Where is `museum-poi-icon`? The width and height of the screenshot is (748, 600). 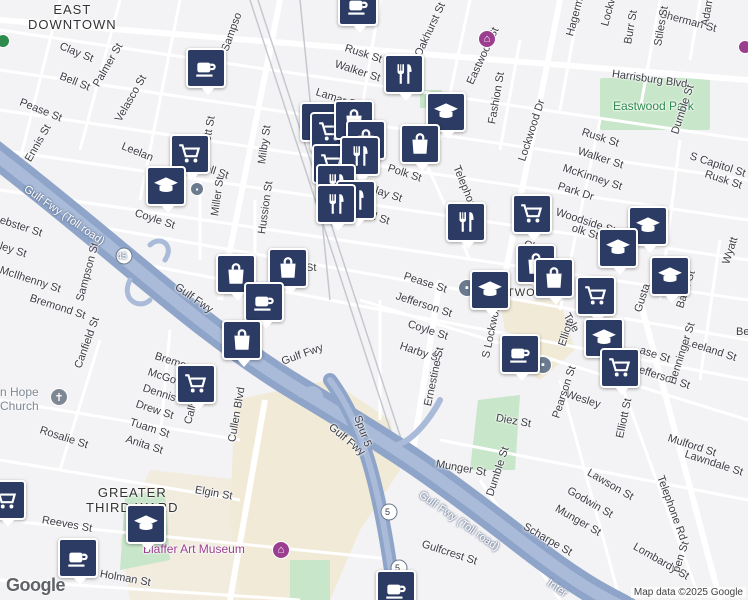
museum-poi-icon is located at coordinates (743, 47).